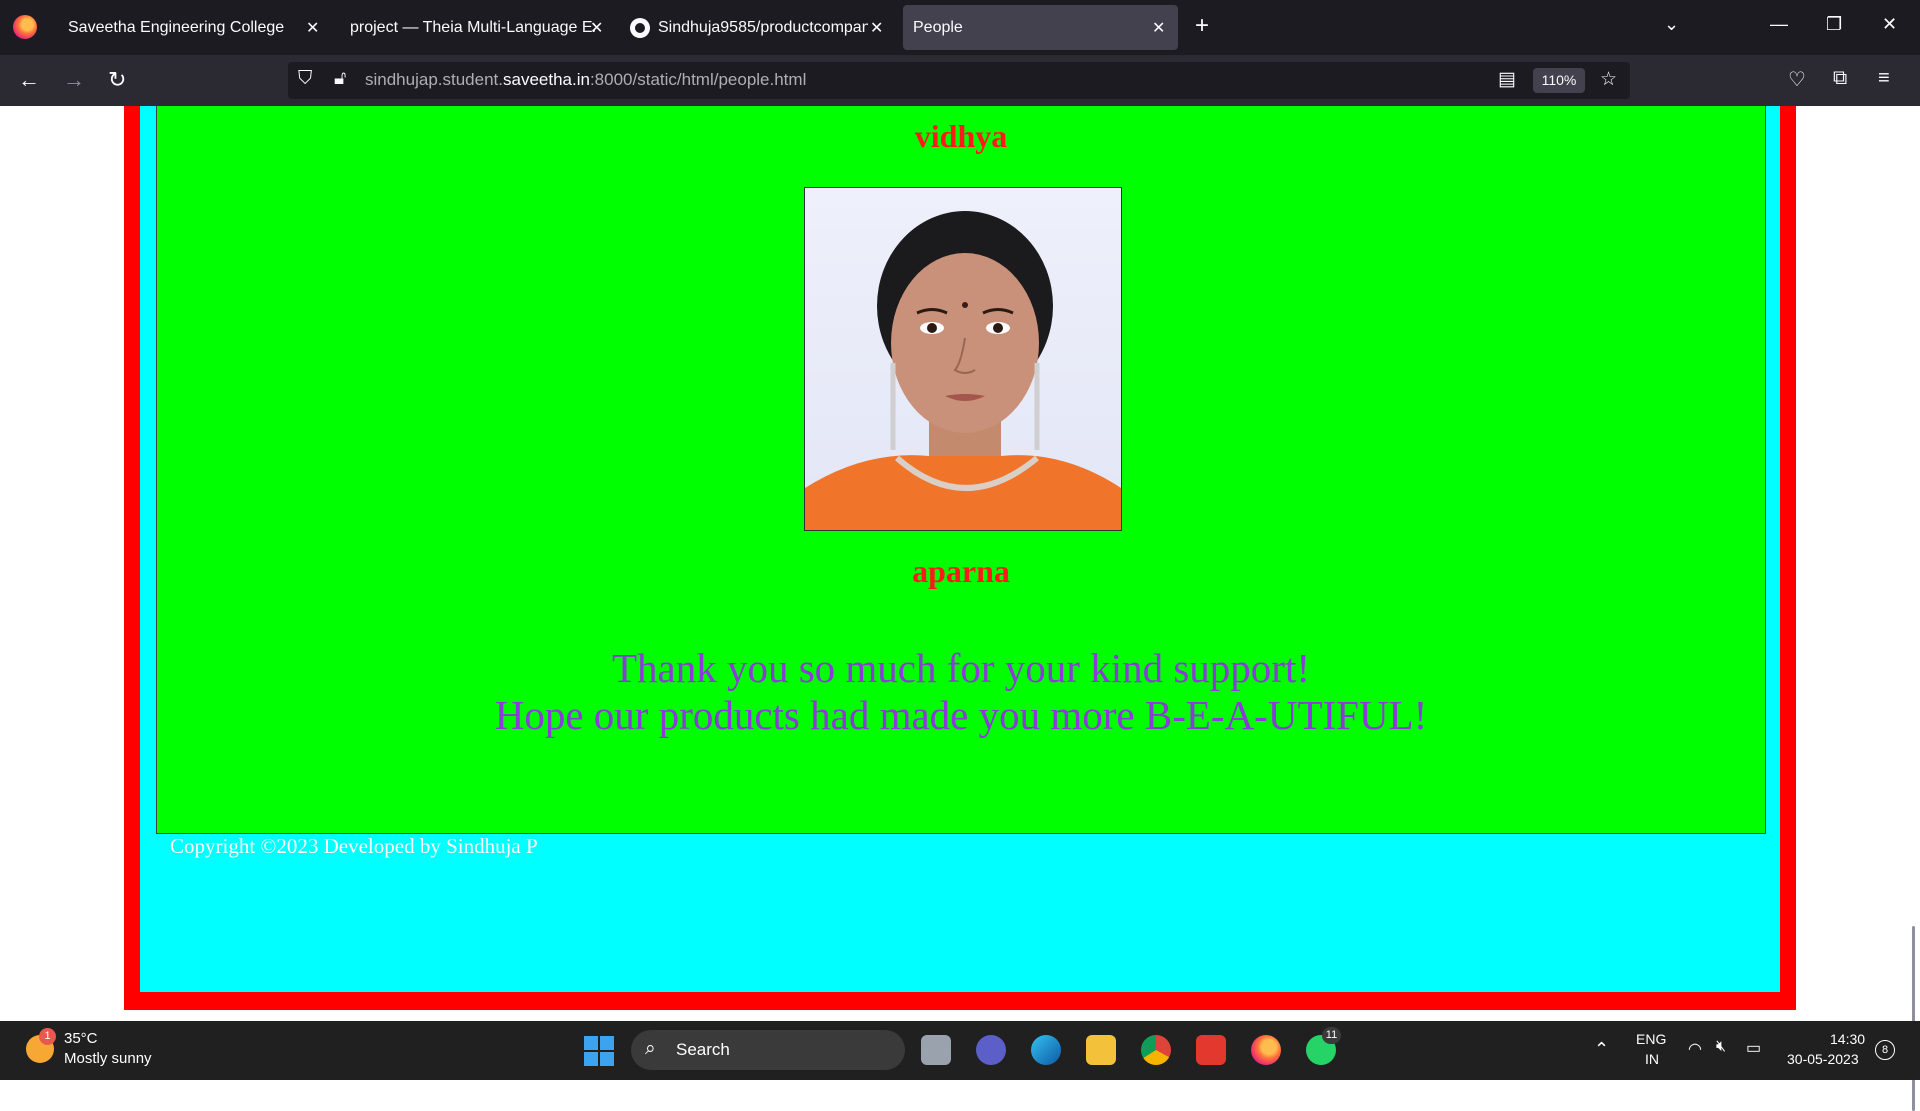 This screenshot has width=1920, height=1111. What do you see at coordinates (1721, 1047) in the screenshot?
I see `volume-muted-icon: 🔇︎` at bounding box center [1721, 1047].